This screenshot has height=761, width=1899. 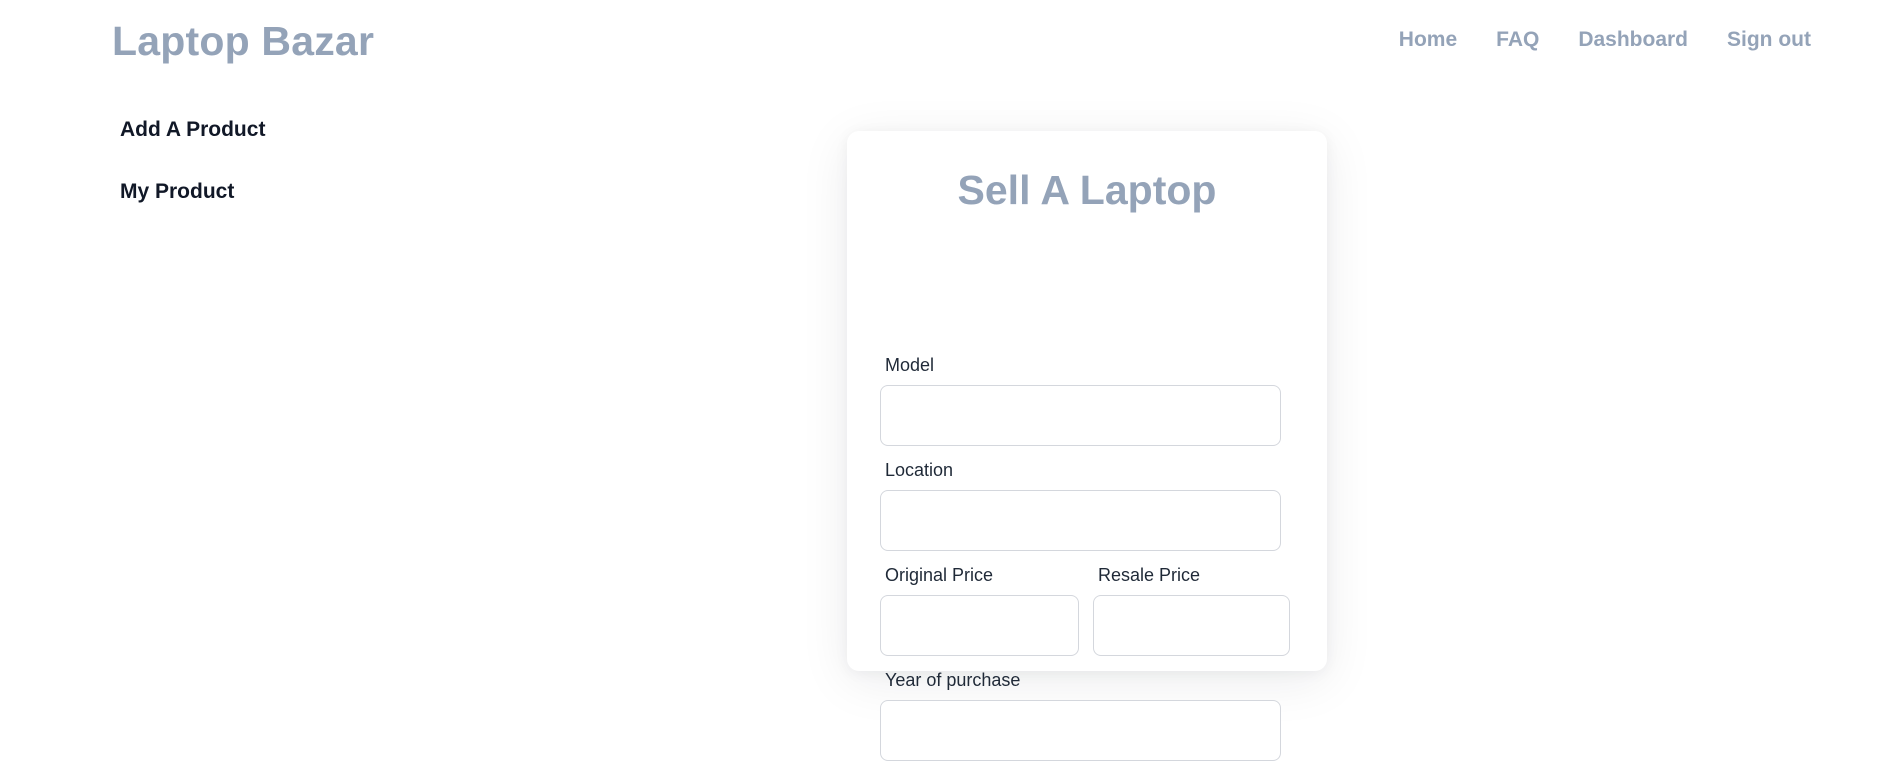 What do you see at coordinates (919, 470) in the screenshot?
I see `location-label: Location` at bounding box center [919, 470].